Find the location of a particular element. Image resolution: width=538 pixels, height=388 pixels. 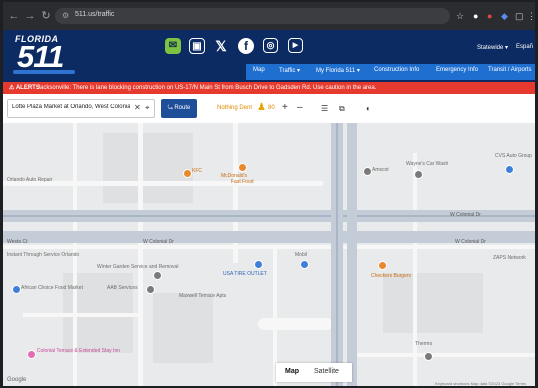

poi-label: African Choice Food Market is located at coordinates (52, 288).